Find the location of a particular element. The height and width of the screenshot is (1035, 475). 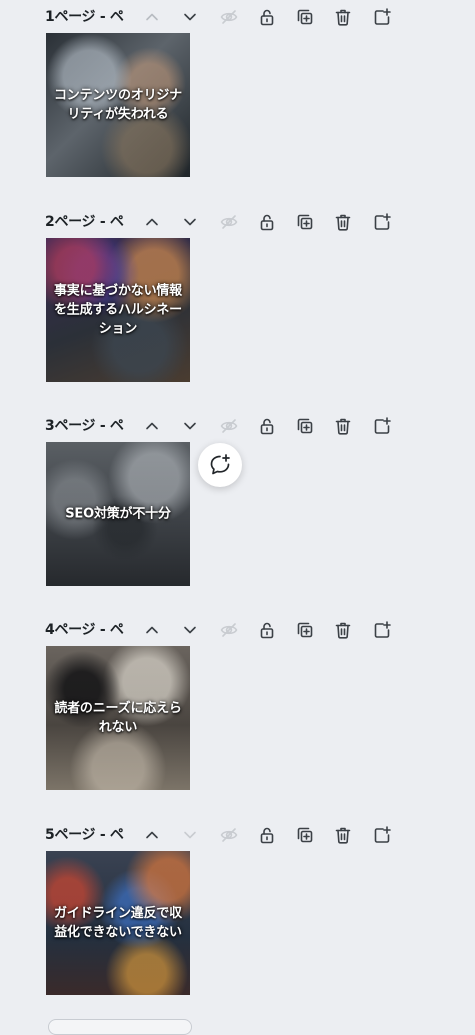

page-header: 5ページ - ペ is located at coordinates (237, 837).